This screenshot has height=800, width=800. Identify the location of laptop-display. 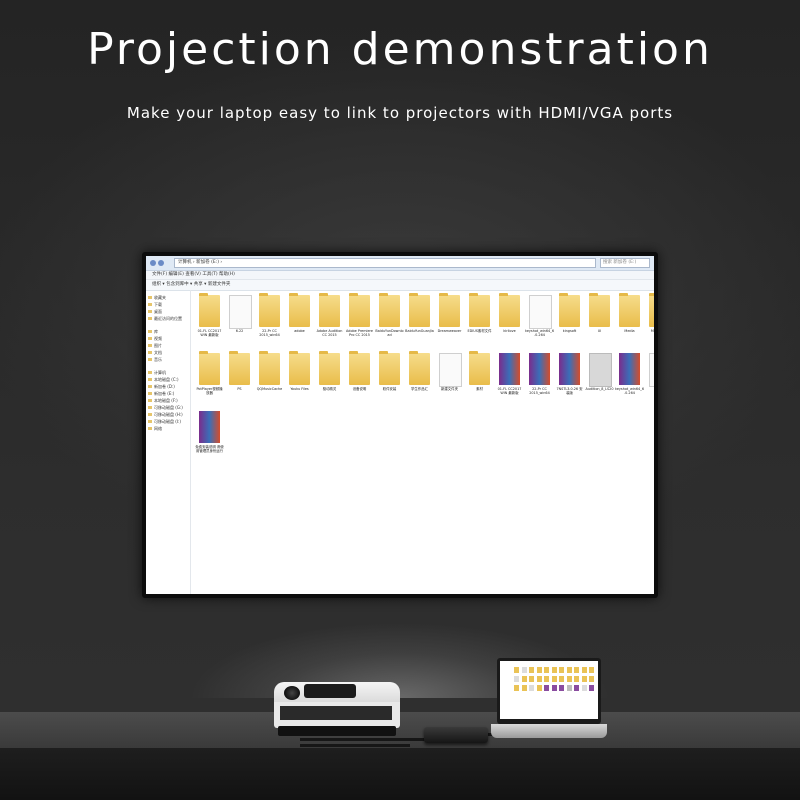
(549, 690).